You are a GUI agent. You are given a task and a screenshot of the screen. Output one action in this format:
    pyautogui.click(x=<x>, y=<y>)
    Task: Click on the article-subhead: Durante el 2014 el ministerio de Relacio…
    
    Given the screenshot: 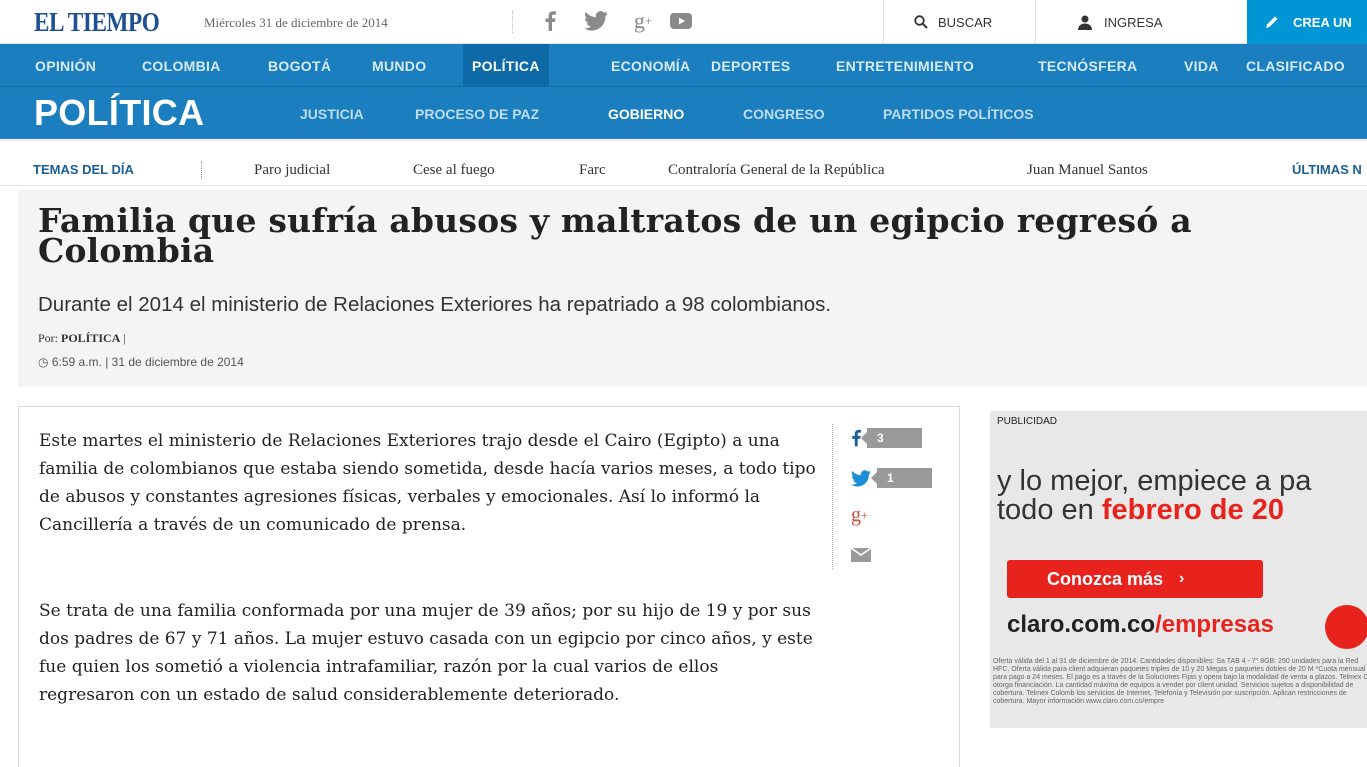 What is the action you would take?
    pyautogui.click(x=435, y=304)
    